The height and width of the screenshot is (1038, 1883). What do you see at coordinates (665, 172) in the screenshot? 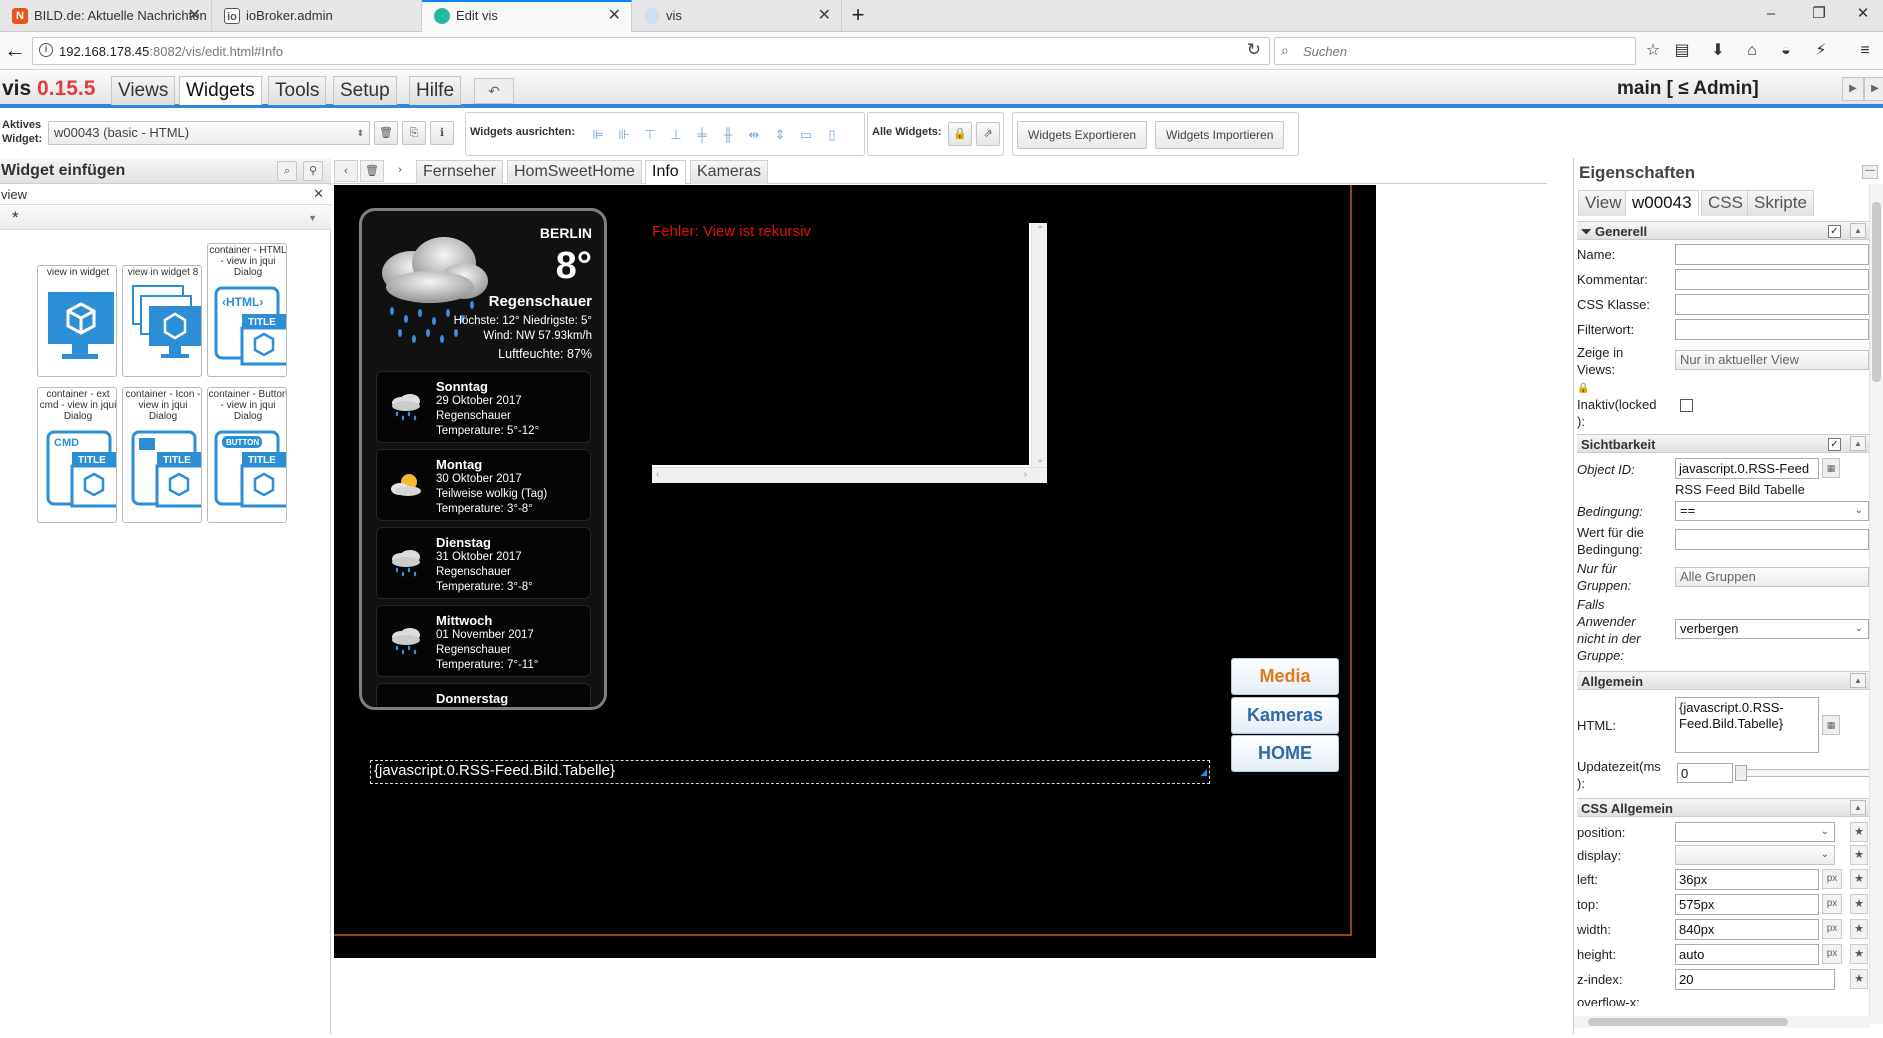
I see `view-tab-info: Info` at bounding box center [665, 172].